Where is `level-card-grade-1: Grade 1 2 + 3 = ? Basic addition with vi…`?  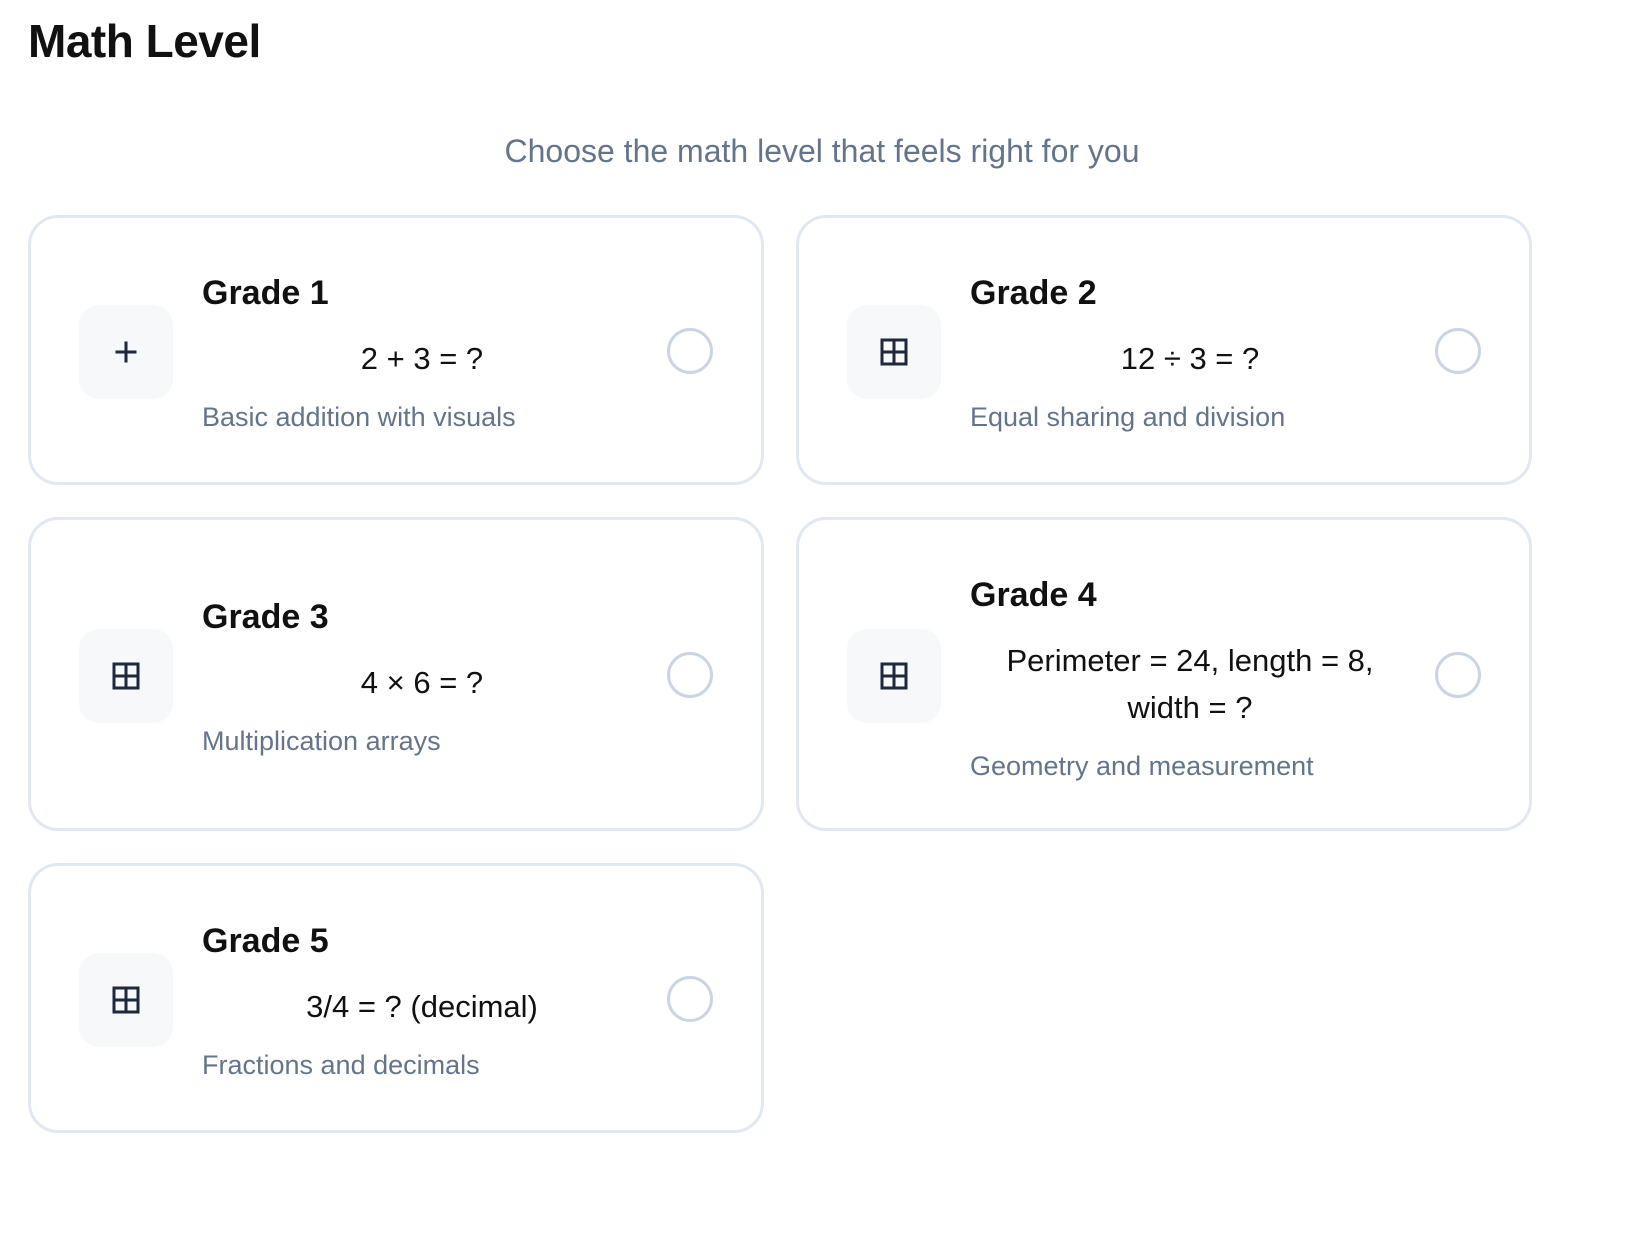 level-card-grade-1: Grade 1 2 + 3 = ? Basic addition with vi… is located at coordinates (396, 350).